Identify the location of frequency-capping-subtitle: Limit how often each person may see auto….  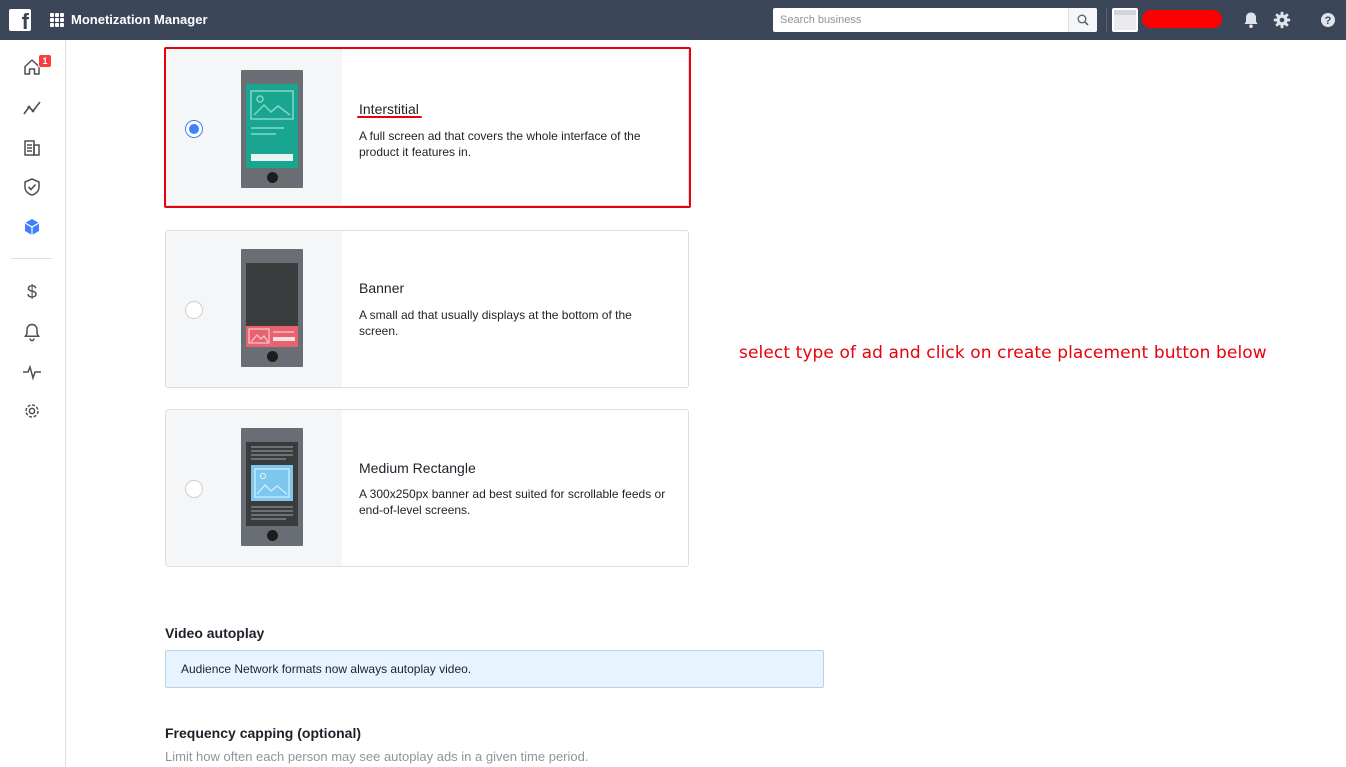
(377, 756).